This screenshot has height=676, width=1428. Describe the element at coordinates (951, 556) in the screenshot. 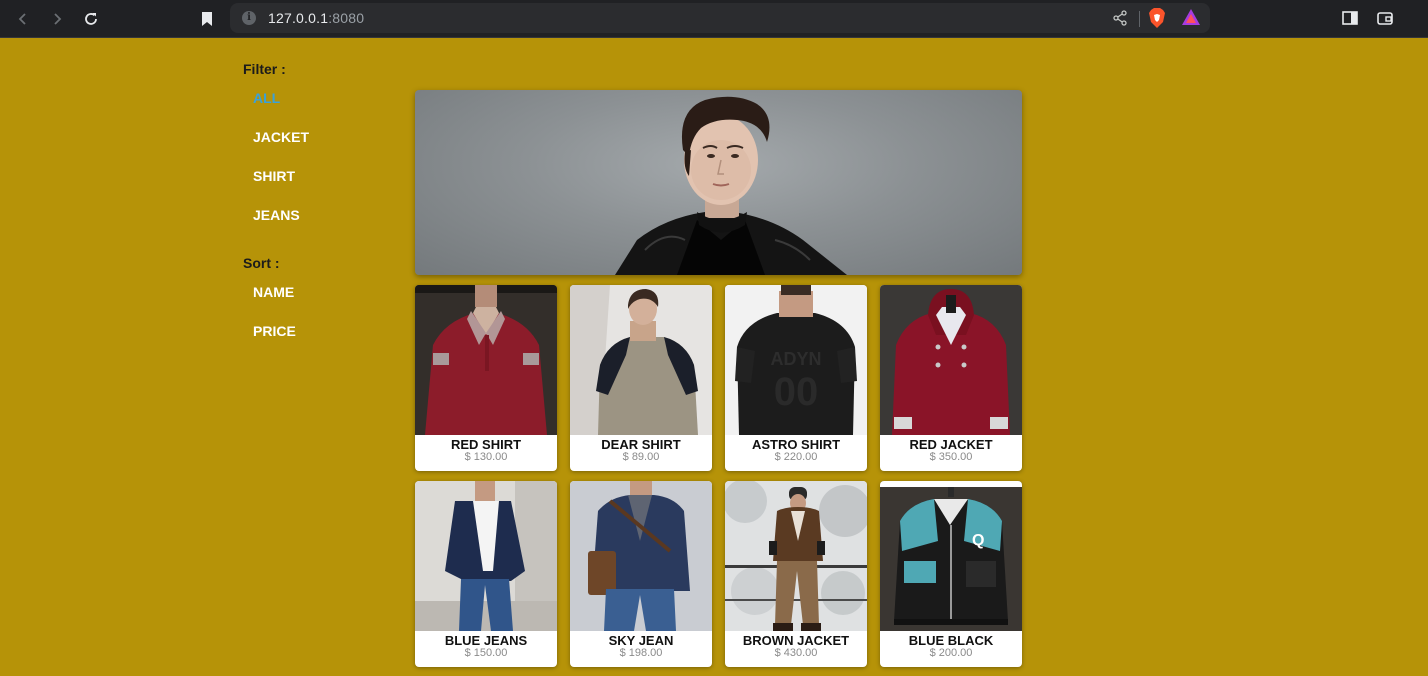

I see `blue-black-image: Q` at that location.